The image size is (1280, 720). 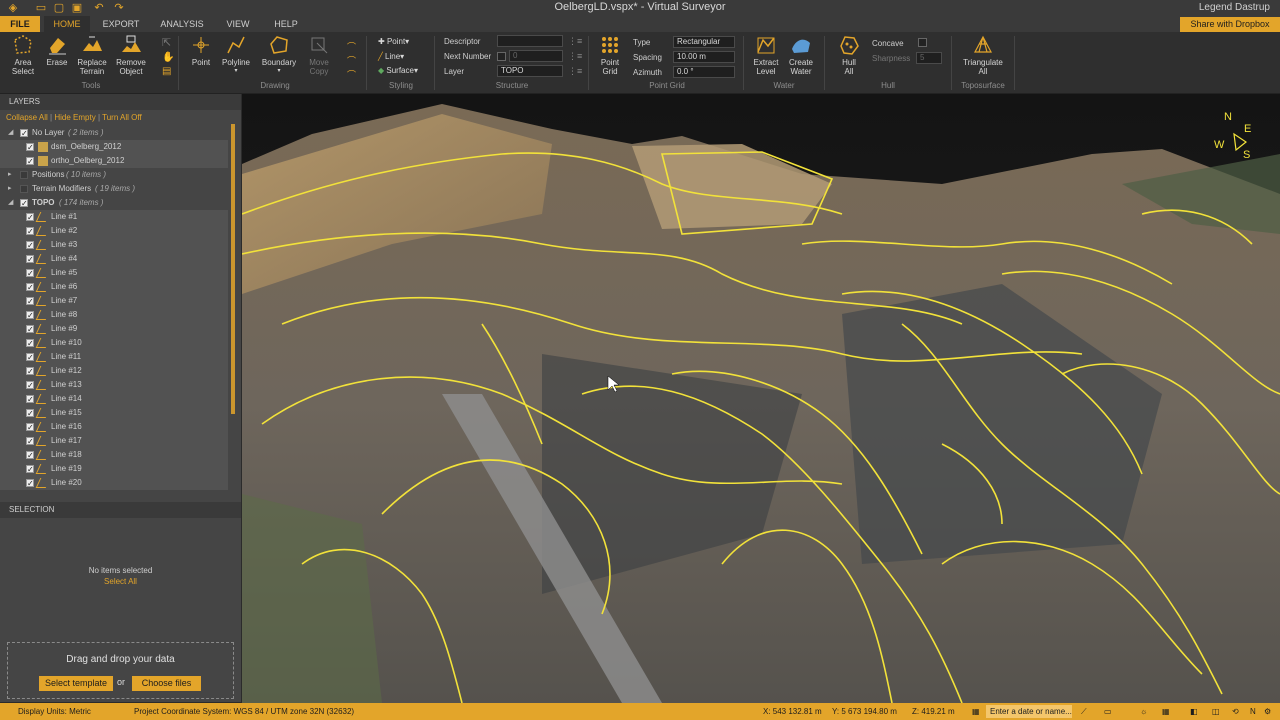 I want to click on turn-all-off-link: Turn All Off, so click(x=122, y=117).